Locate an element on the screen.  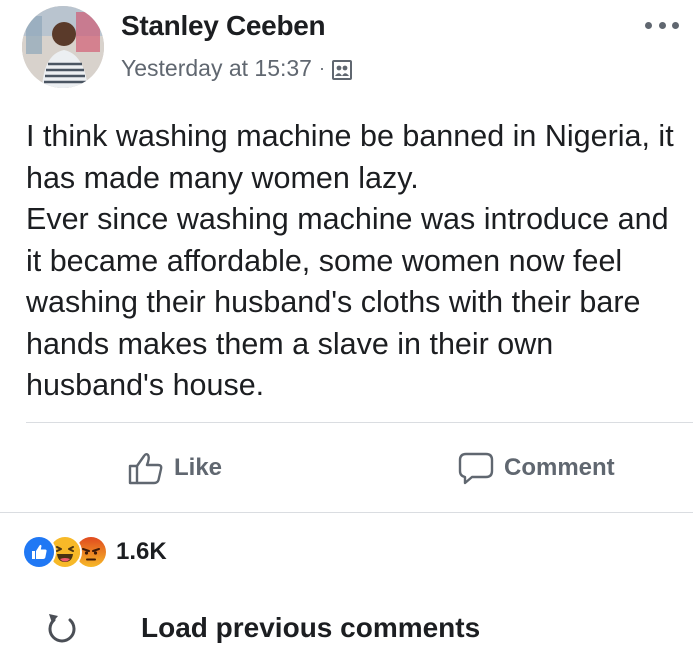
comment-icon is located at coordinates (476, 468).